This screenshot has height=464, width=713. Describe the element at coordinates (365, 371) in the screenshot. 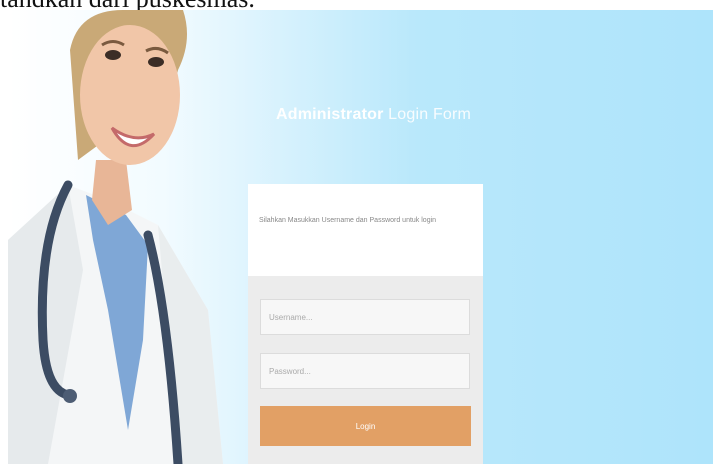

I see `password-input` at that location.